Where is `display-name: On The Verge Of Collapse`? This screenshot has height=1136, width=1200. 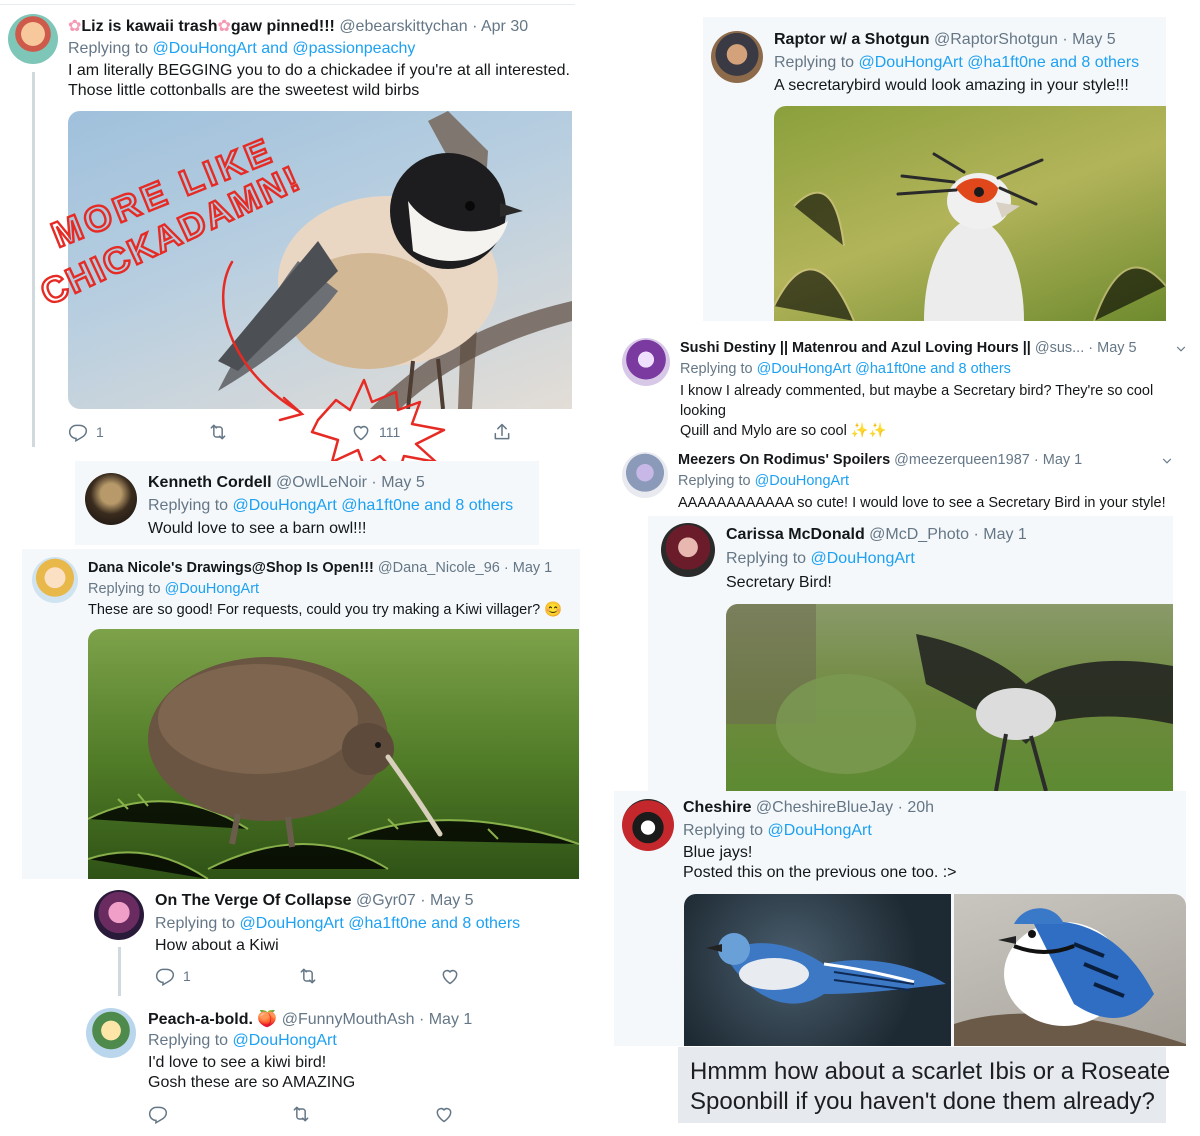 display-name: On The Verge Of Collapse is located at coordinates (253, 900).